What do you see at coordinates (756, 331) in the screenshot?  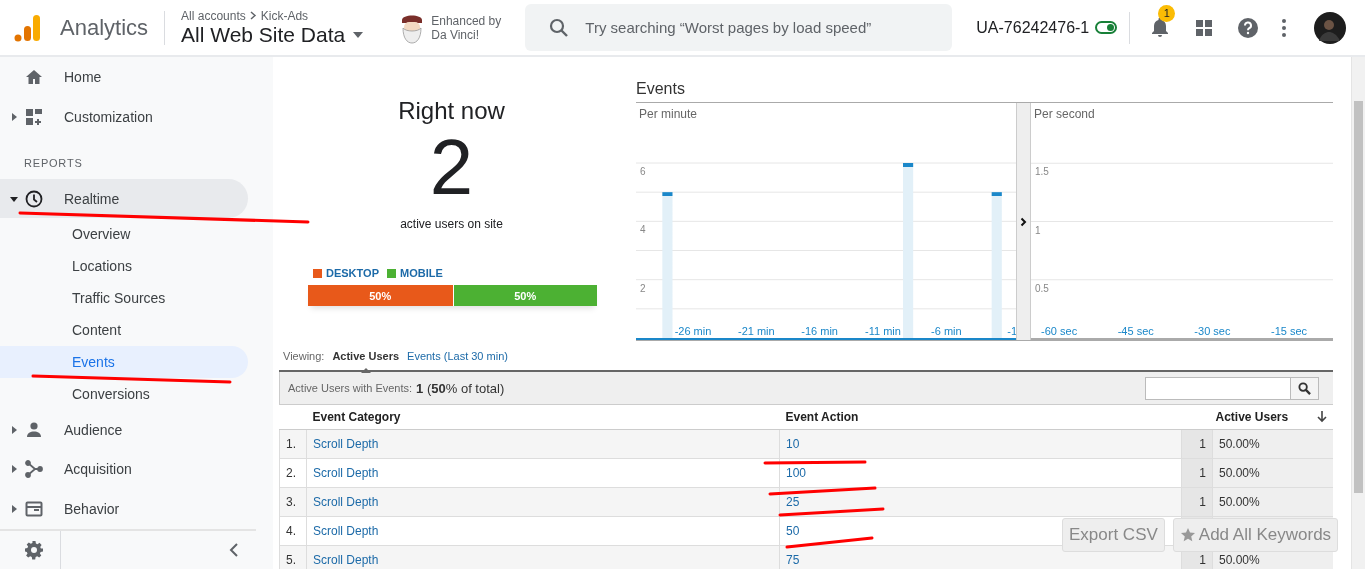 I see `axis-label: -21 min` at bounding box center [756, 331].